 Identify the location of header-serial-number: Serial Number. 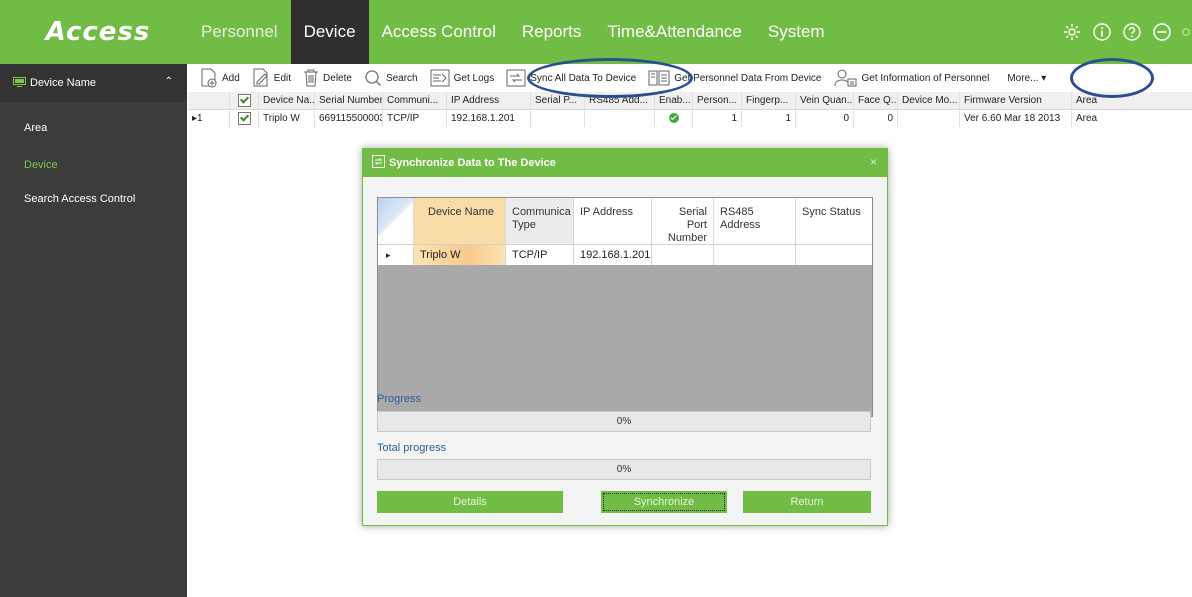
(349, 100).